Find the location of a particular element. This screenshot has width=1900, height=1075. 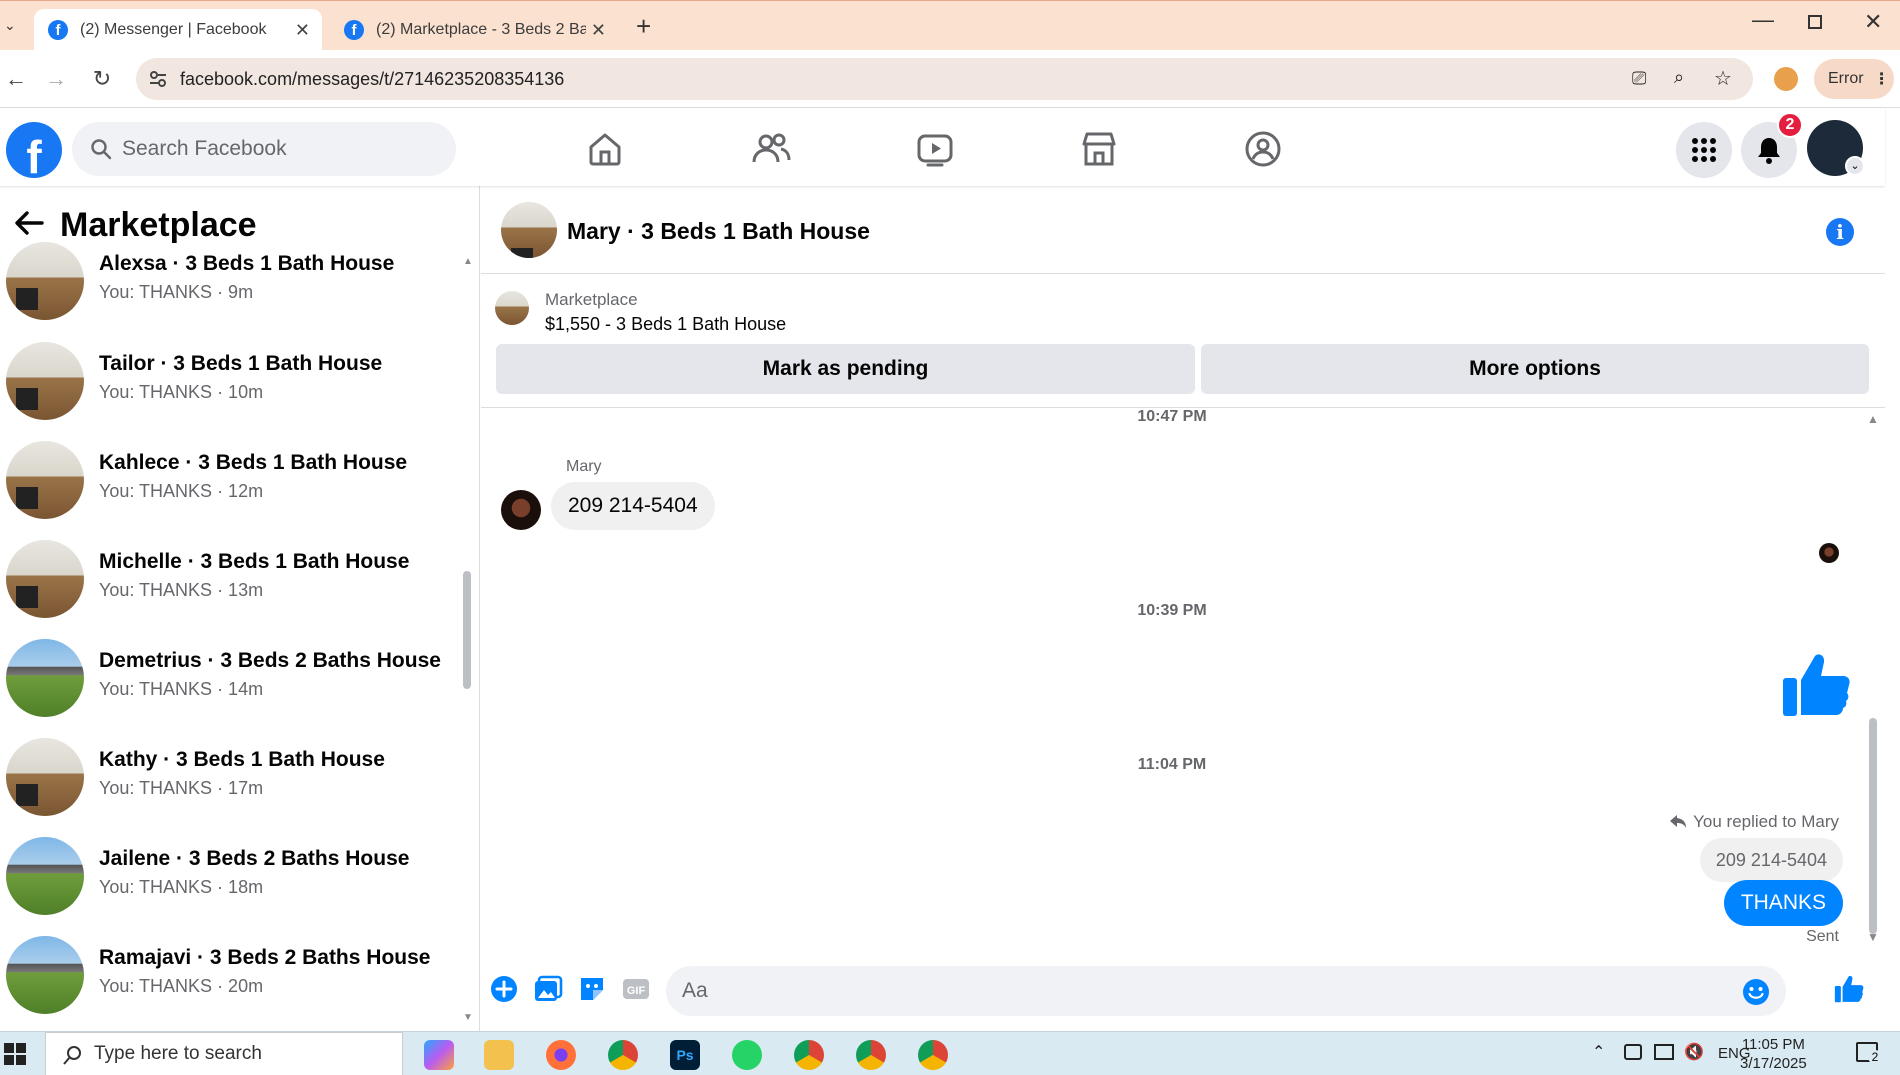

conversation-snippet: You: THANKS · 14m is located at coordinates (181, 689).